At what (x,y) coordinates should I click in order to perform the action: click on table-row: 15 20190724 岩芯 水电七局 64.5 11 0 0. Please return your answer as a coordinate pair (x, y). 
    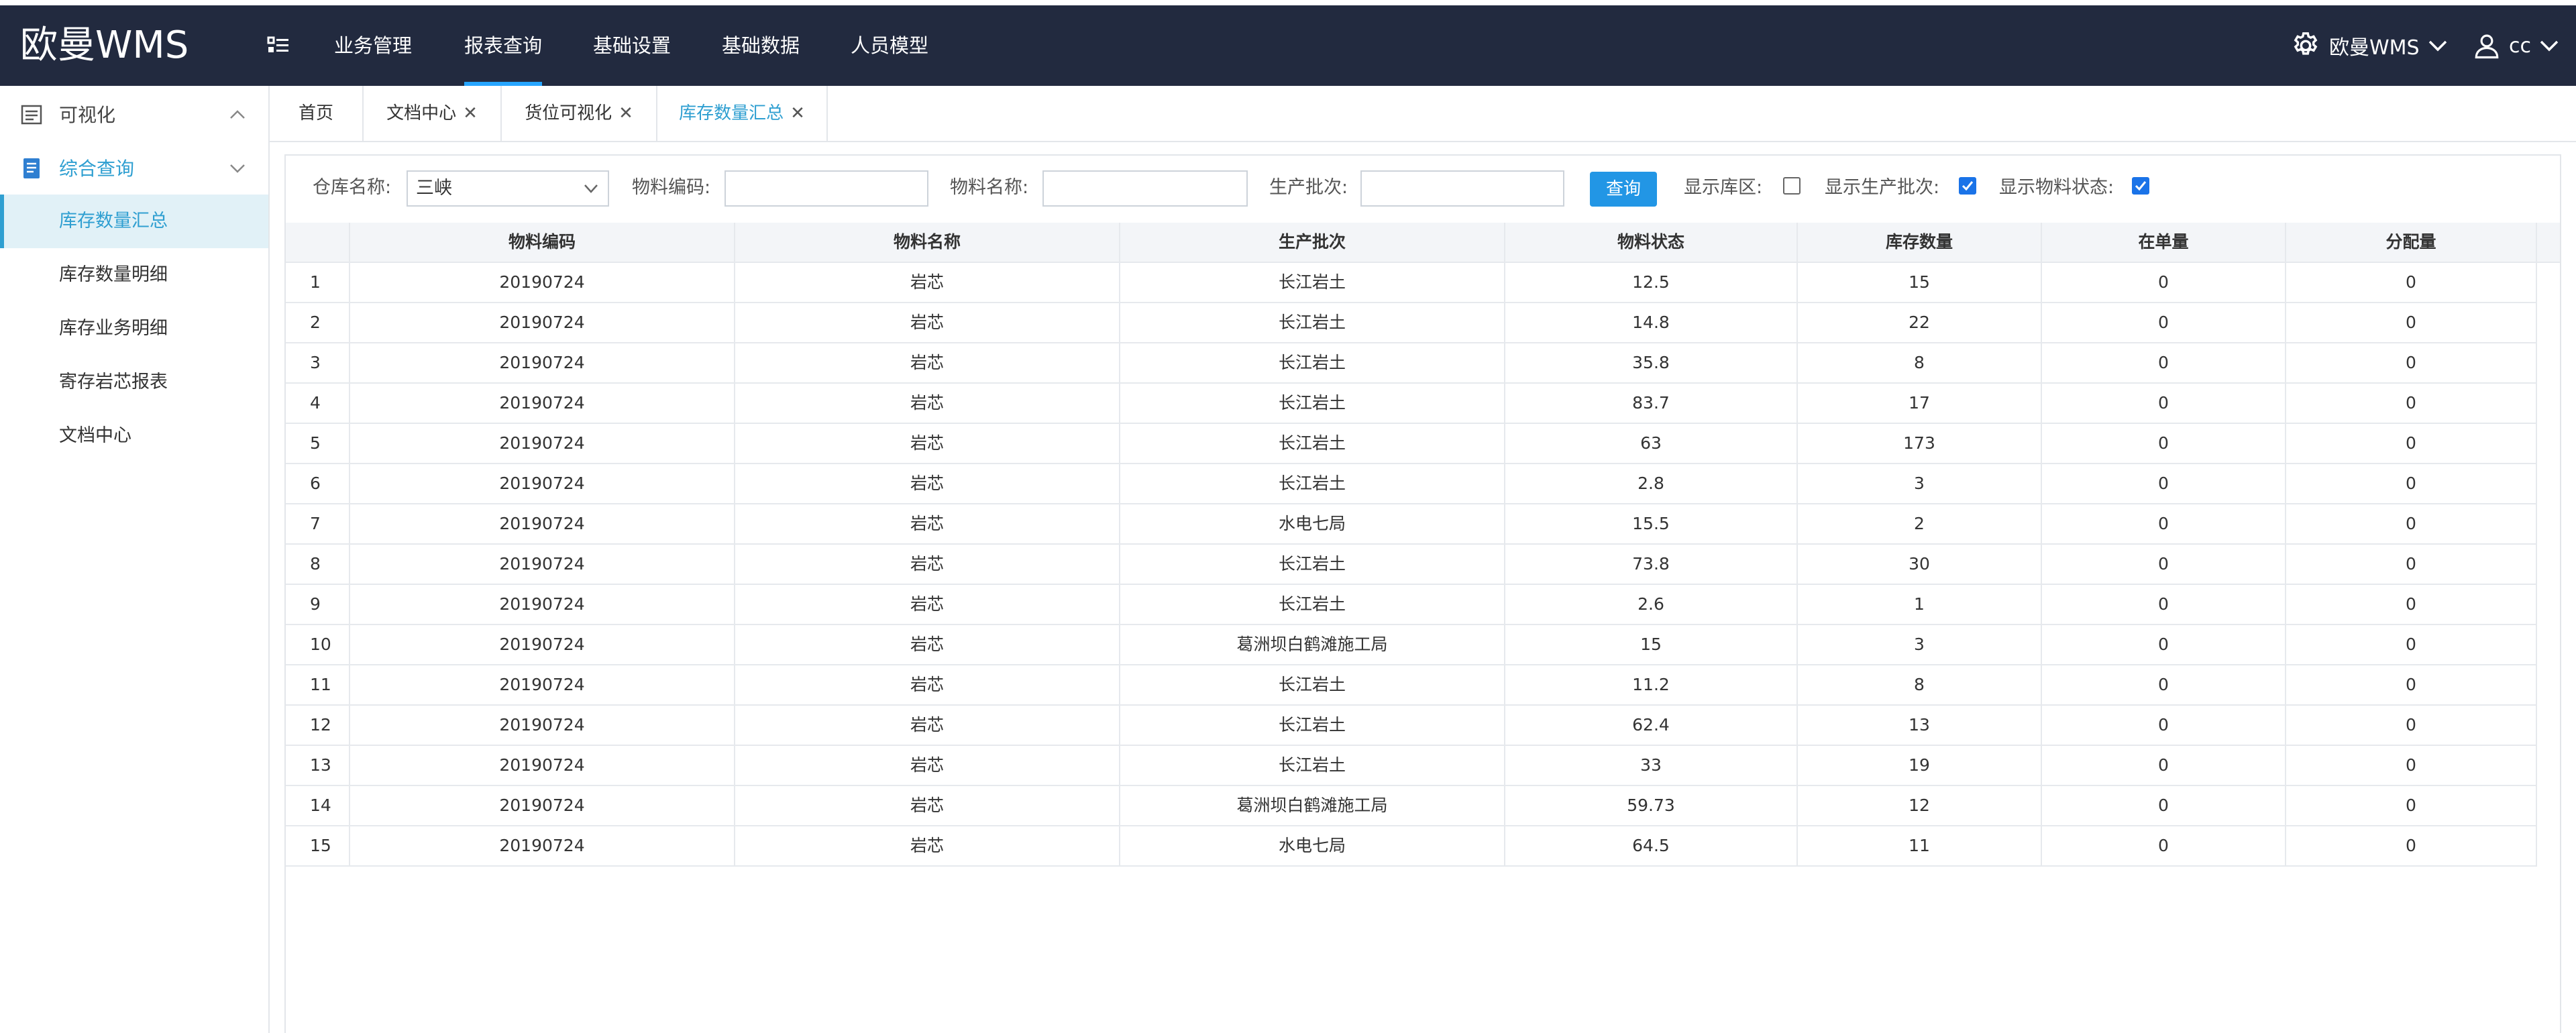
    Looking at the image, I should click on (1411, 846).